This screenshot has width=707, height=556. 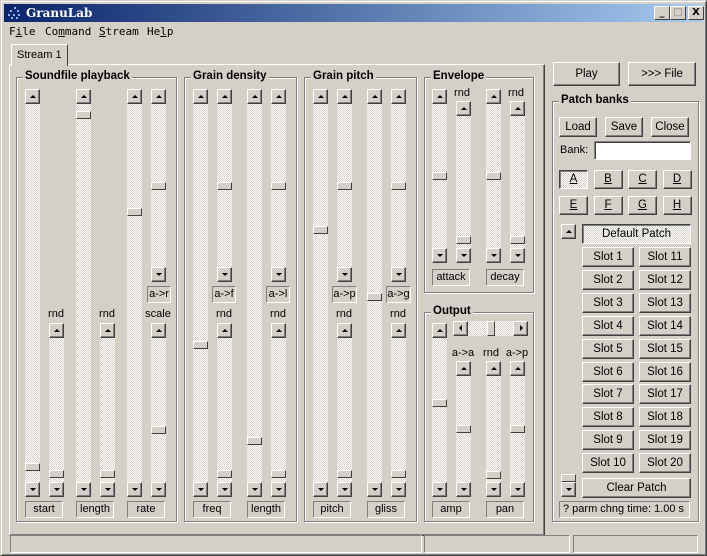 I want to click on bank-button-f: F, so click(x=608, y=205).